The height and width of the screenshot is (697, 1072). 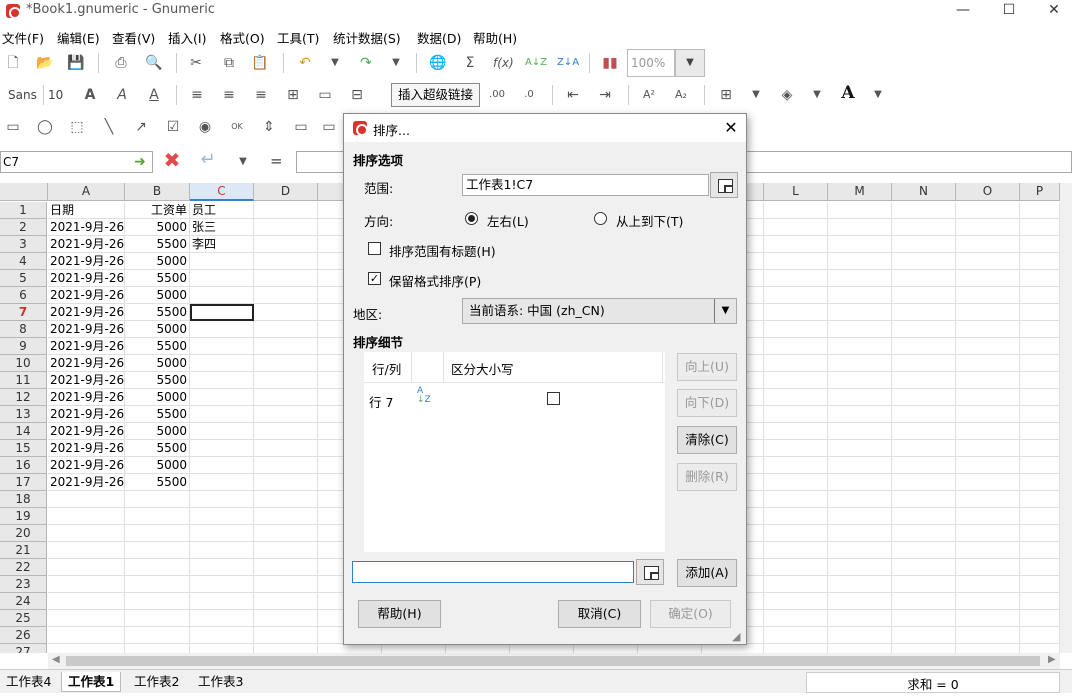 What do you see at coordinates (924, 431) in the screenshot?
I see `cell-n14` at bounding box center [924, 431].